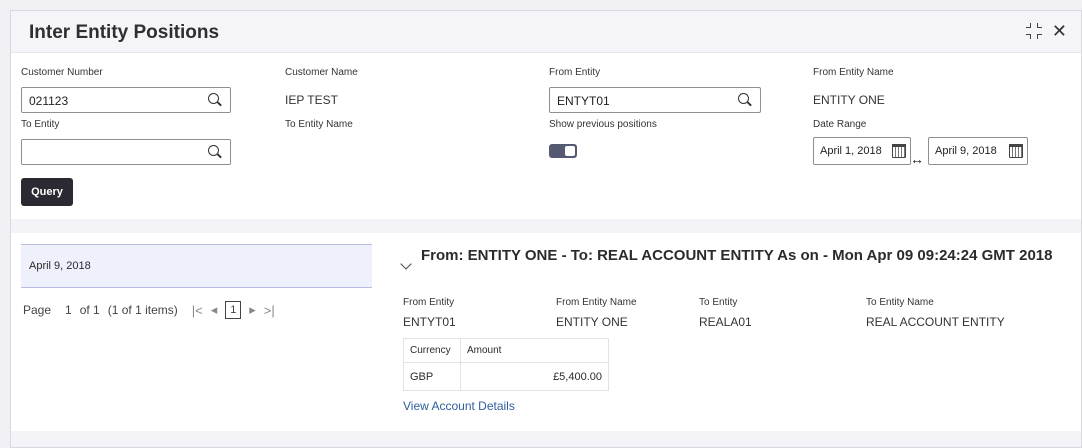  I want to click on date-range-from-input: April 1, 2018, so click(862, 151).